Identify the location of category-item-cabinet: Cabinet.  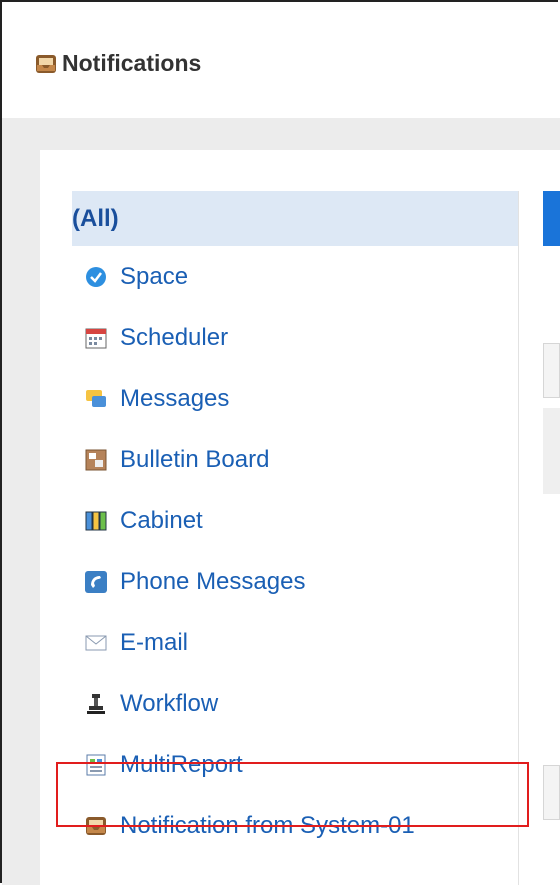
(295, 520).